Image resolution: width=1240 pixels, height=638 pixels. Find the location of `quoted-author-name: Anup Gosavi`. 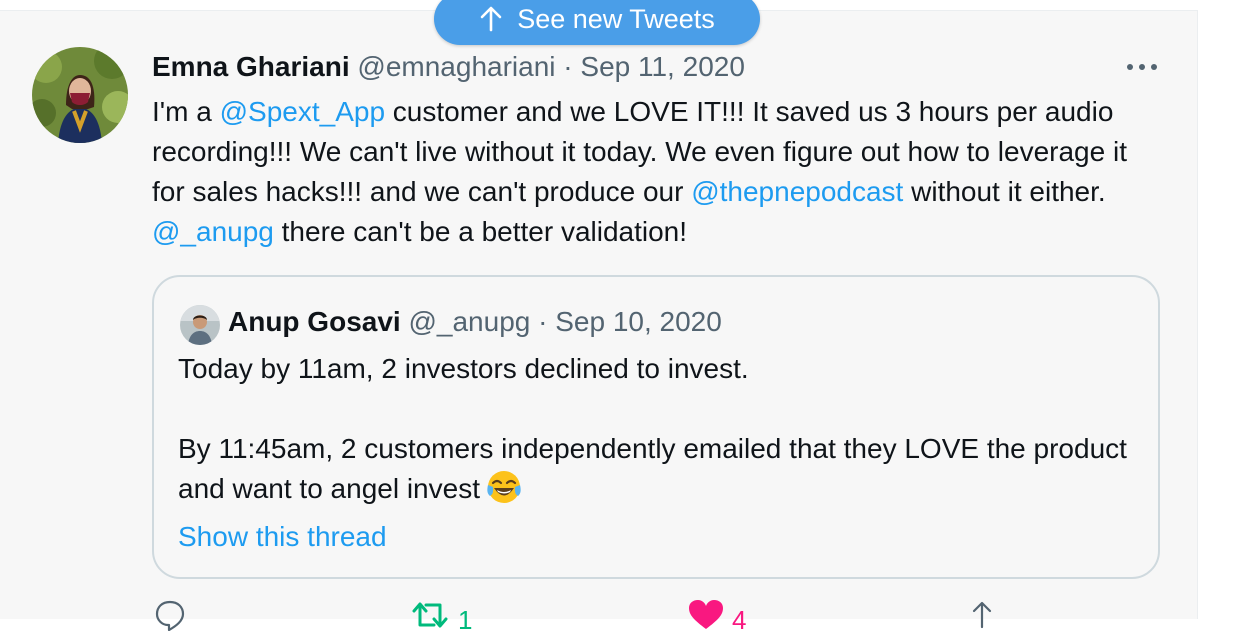

quoted-author-name: Anup Gosavi is located at coordinates (314, 321).